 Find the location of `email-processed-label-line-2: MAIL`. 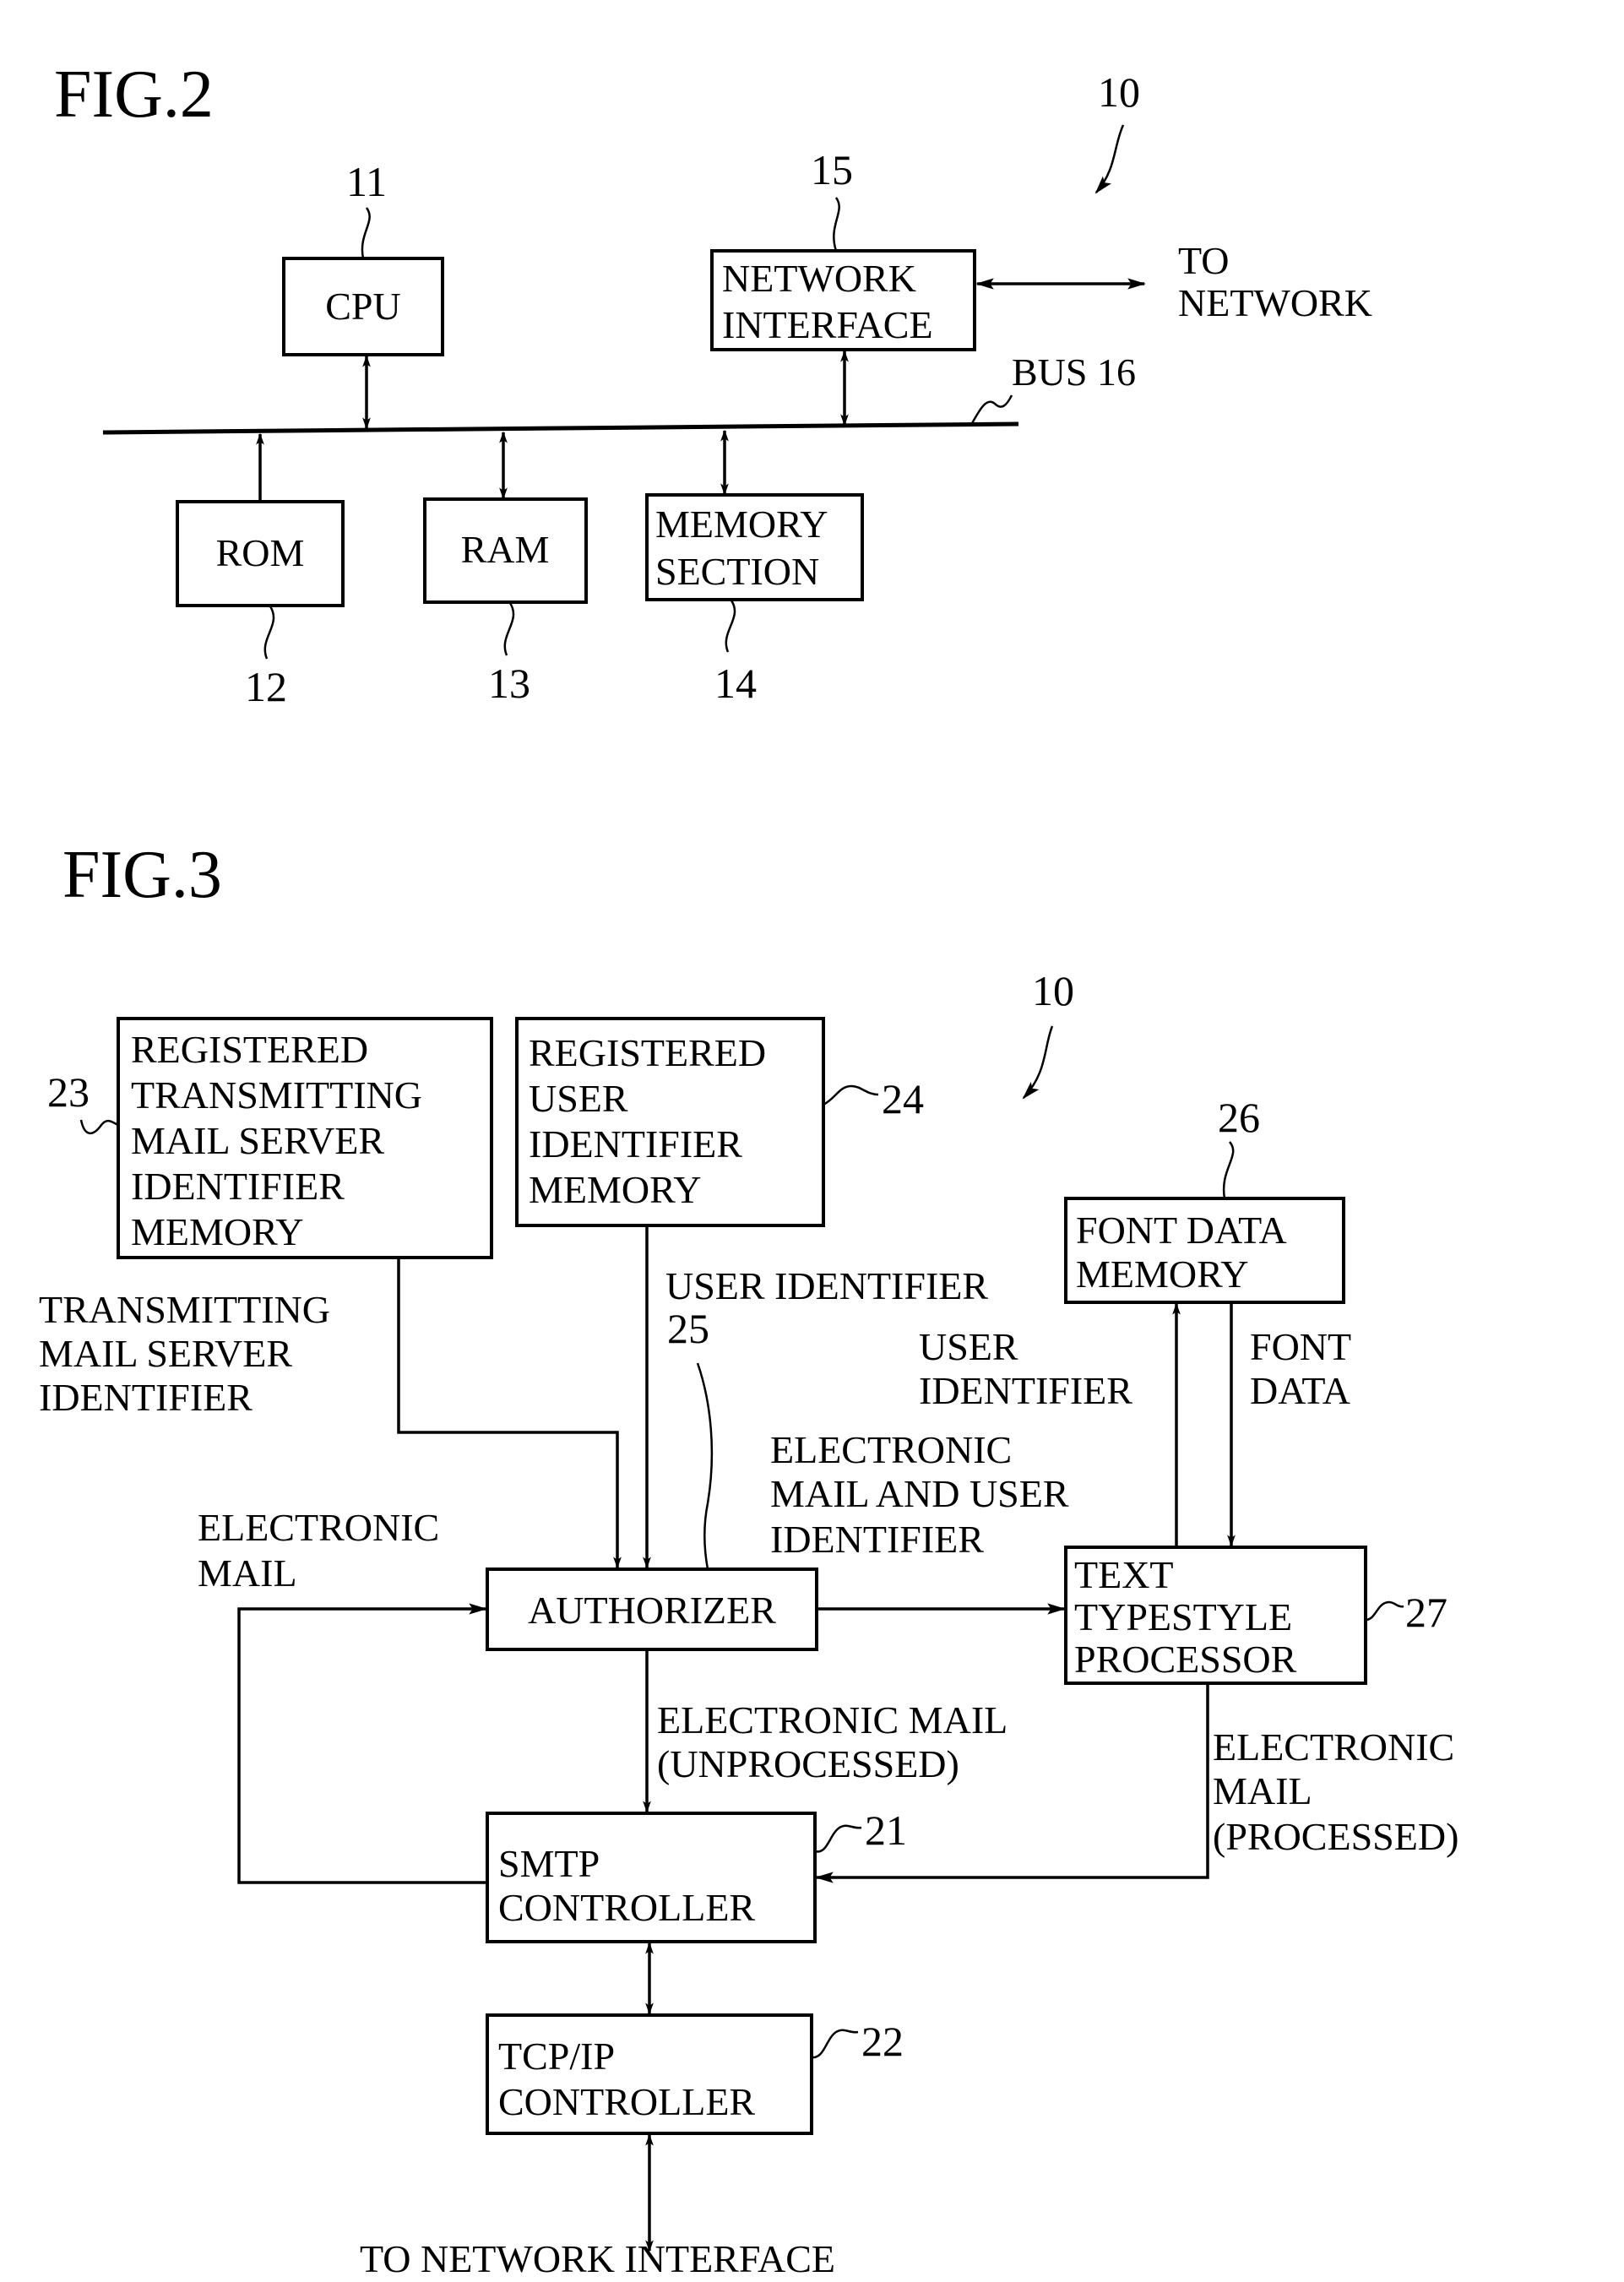

email-processed-label-line-2: MAIL is located at coordinates (1262, 1791).